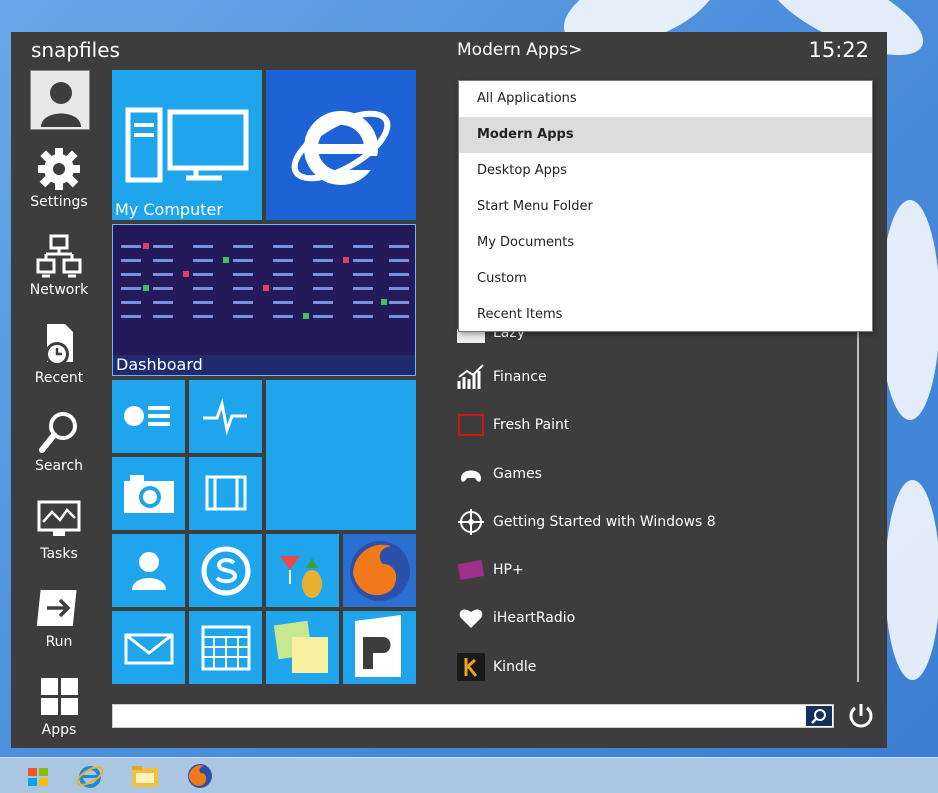 Image resolution: width=938 pixels, height=793 pixels. I want to click on iheartradio-icon, so click(471, 618).